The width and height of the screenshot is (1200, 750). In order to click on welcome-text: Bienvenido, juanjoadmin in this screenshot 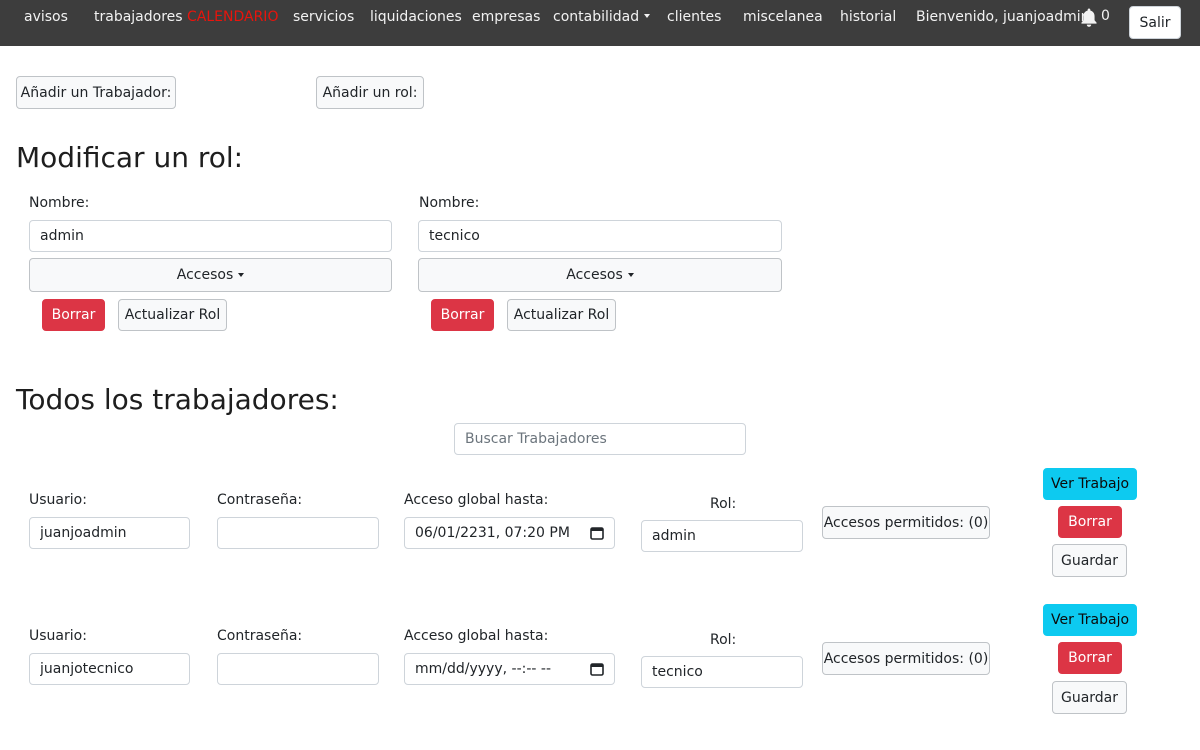, I will do `click(1003, 17)`.